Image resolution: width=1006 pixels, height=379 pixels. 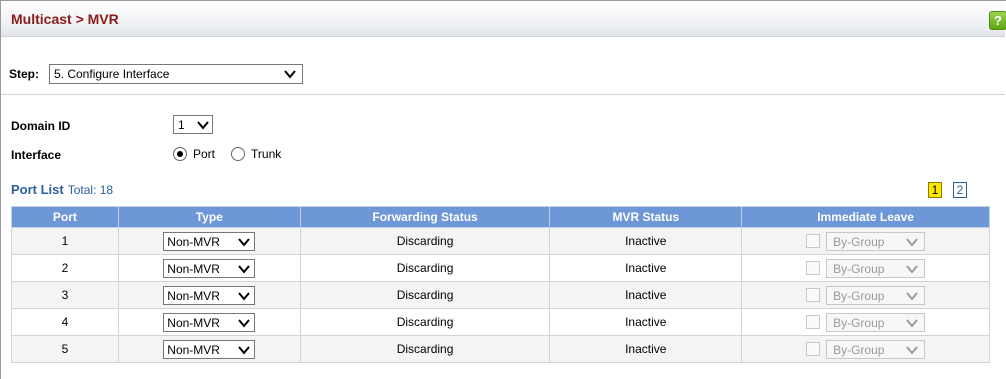 What do you see at coordinates (65, 295) in the screenshot?
I see `port-cell: 3` at bounding box center [65, 295].